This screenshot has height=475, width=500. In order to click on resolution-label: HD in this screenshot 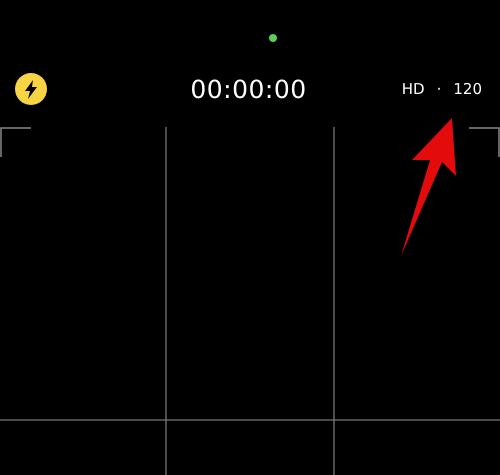, I will do `click(413, 89)`.